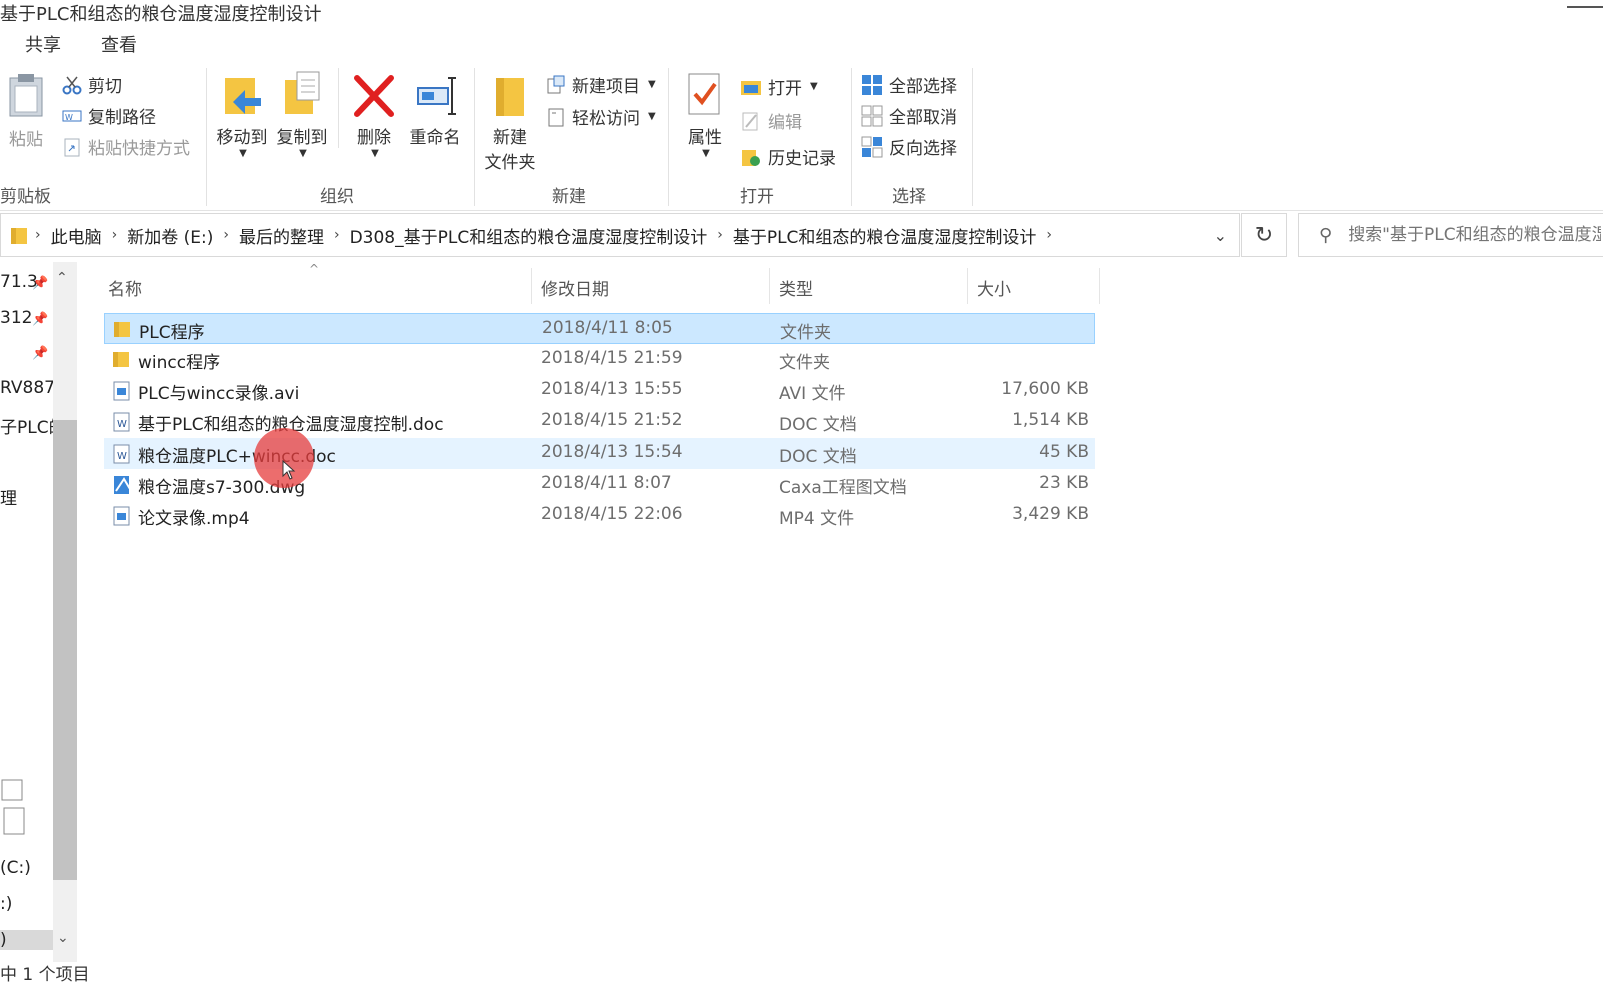 Image resolution: width=1603 pixels, height=1002 pixels. What do you see at coordinates (885, 235) in the screenshot?
I see `breadcrumb-current-folder: 基于PLC和组态的粮仓温度湿度控制设计` at bounding box center [885, 235].